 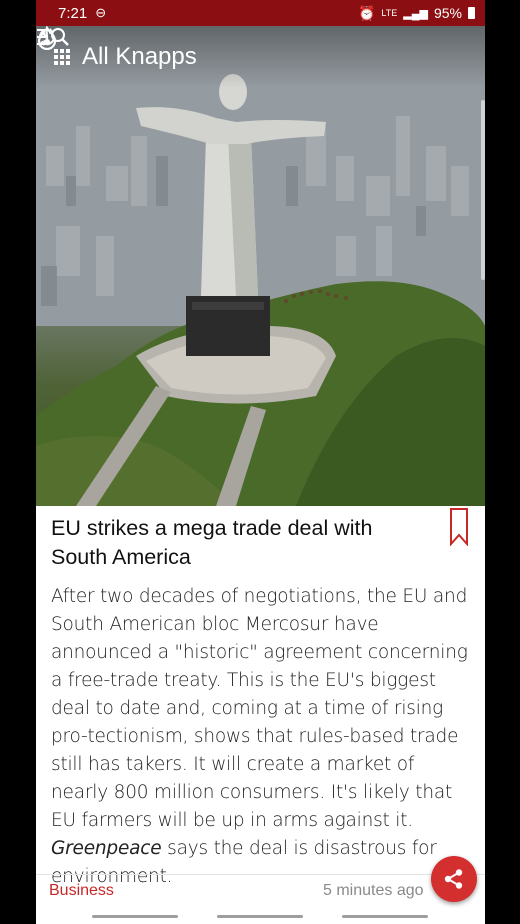 I want to click on app-bar: All Knapps, so click(x=260, y=57).